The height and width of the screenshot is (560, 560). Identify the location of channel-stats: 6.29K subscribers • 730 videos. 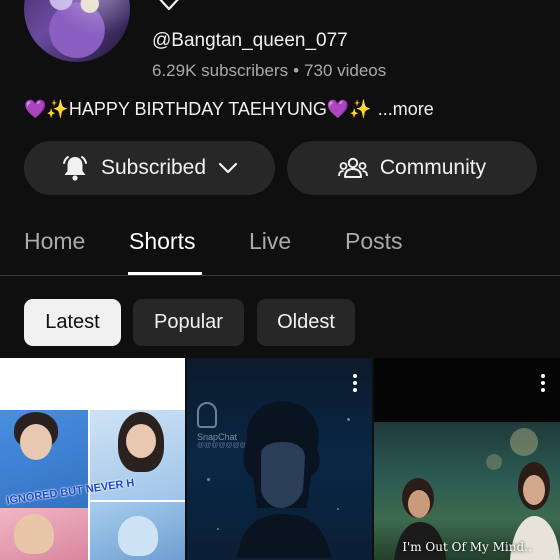
(269, 71).